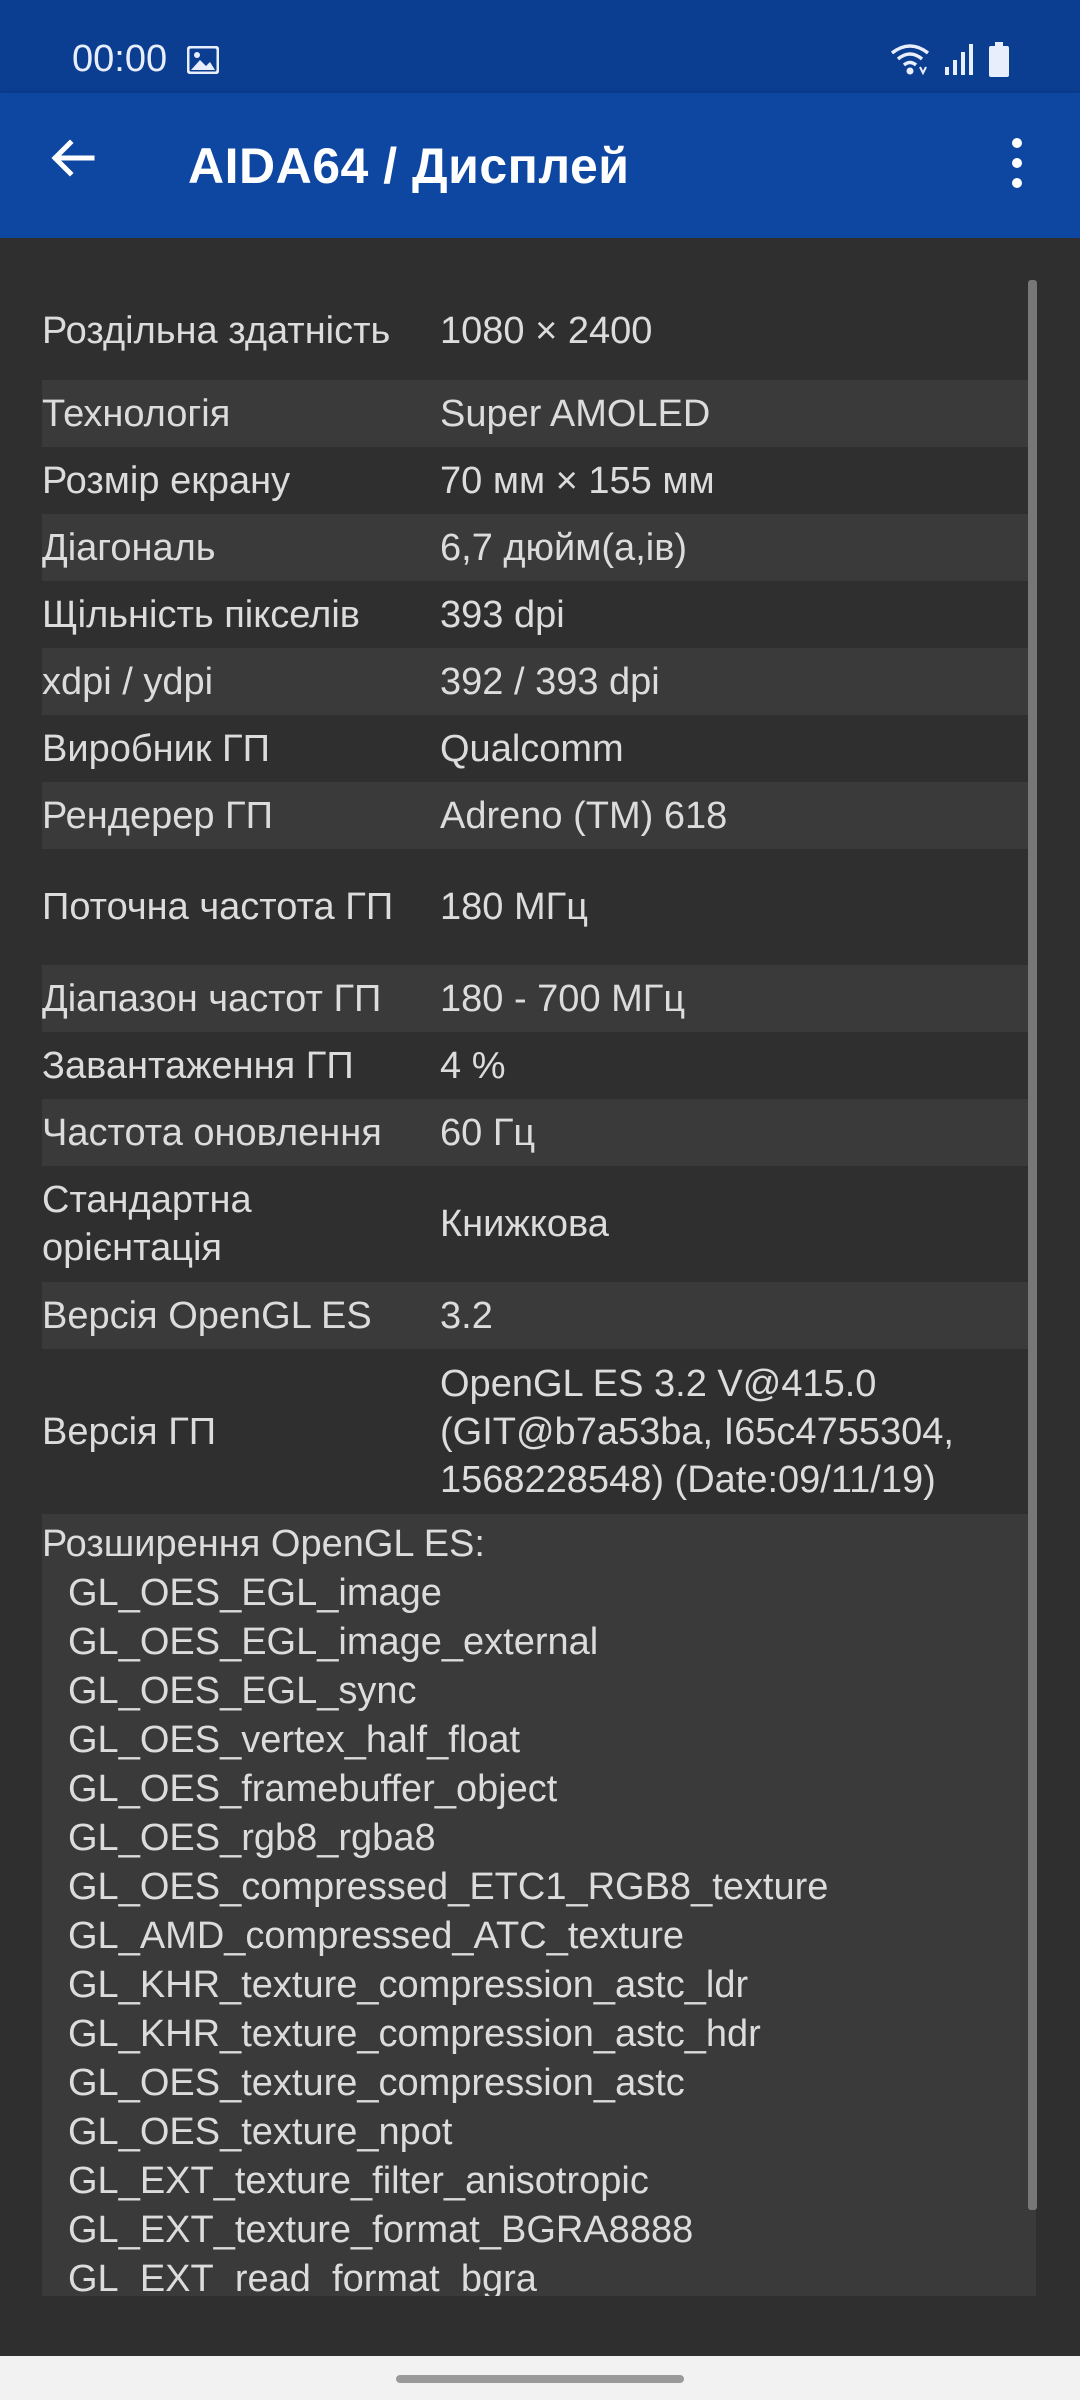 The width and height of the screenshot is (1080, 2400). Describe the element at coordinates (376, 2083) in the screenshot. I see `list-item: GL_OES_texture_compression_astc` at that location.